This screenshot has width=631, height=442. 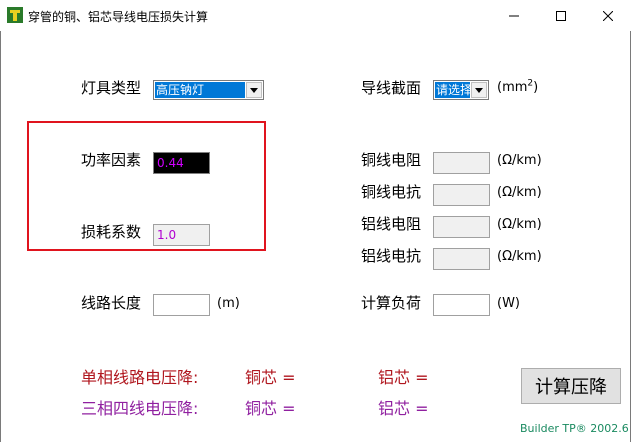 What do you see at coordinates (452, 90) in the screenshot?
I see `section-value: 请选择` at bounding box center [452, 90].